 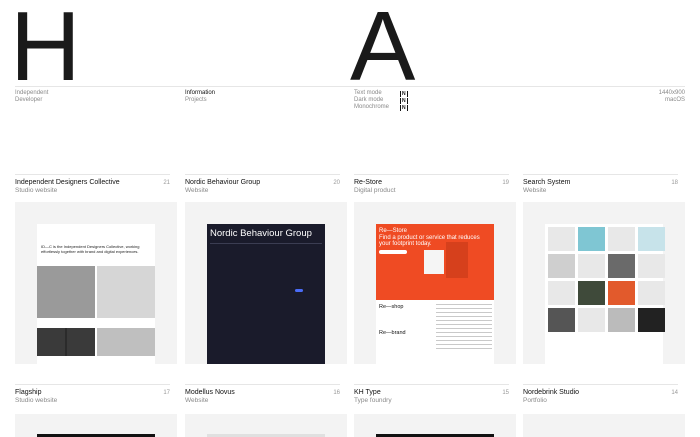 I want to click on profile-line-2: Developer, so click(x=29, y=100).